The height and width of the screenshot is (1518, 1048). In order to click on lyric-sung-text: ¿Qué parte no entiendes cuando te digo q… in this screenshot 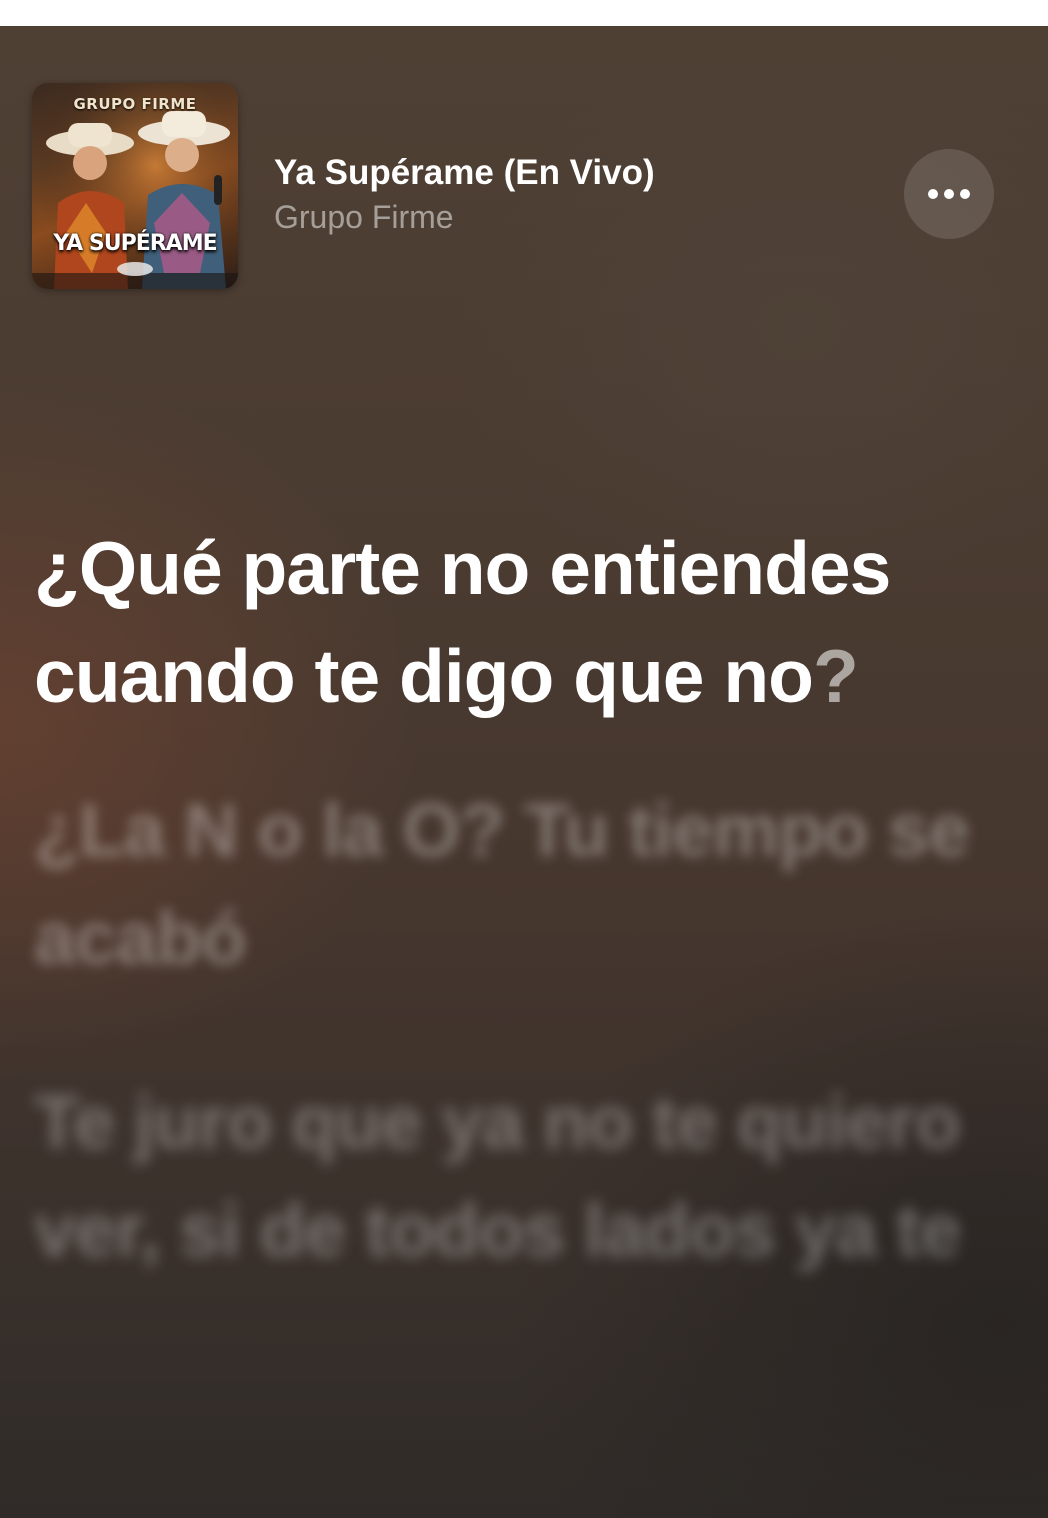, I will do `click(462, 622)`.